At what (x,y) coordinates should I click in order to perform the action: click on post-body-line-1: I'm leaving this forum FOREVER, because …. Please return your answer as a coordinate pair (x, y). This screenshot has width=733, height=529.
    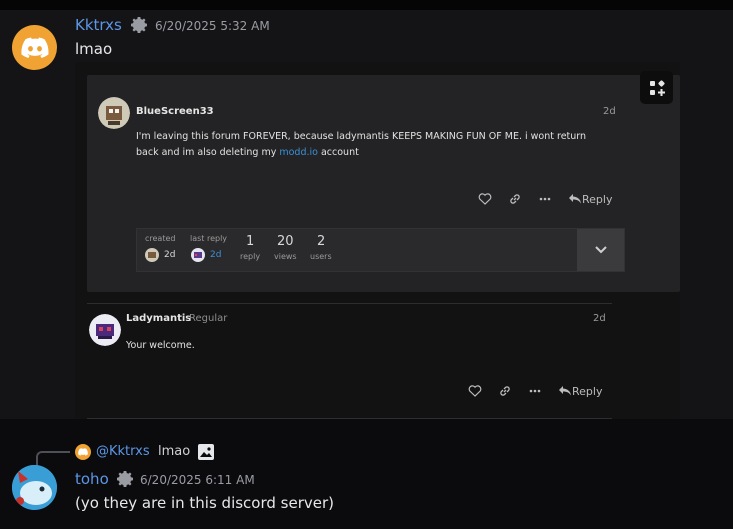
    Looking at the image, I should click on (361, 136).